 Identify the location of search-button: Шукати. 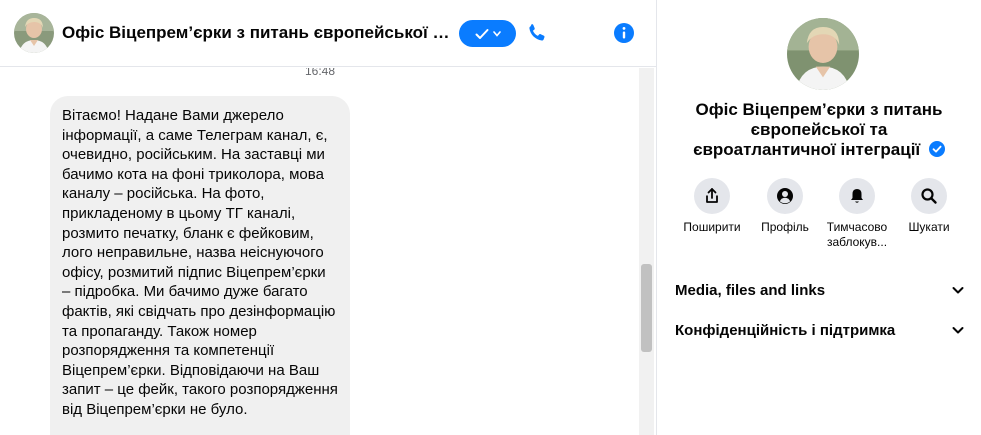
(929, 206).